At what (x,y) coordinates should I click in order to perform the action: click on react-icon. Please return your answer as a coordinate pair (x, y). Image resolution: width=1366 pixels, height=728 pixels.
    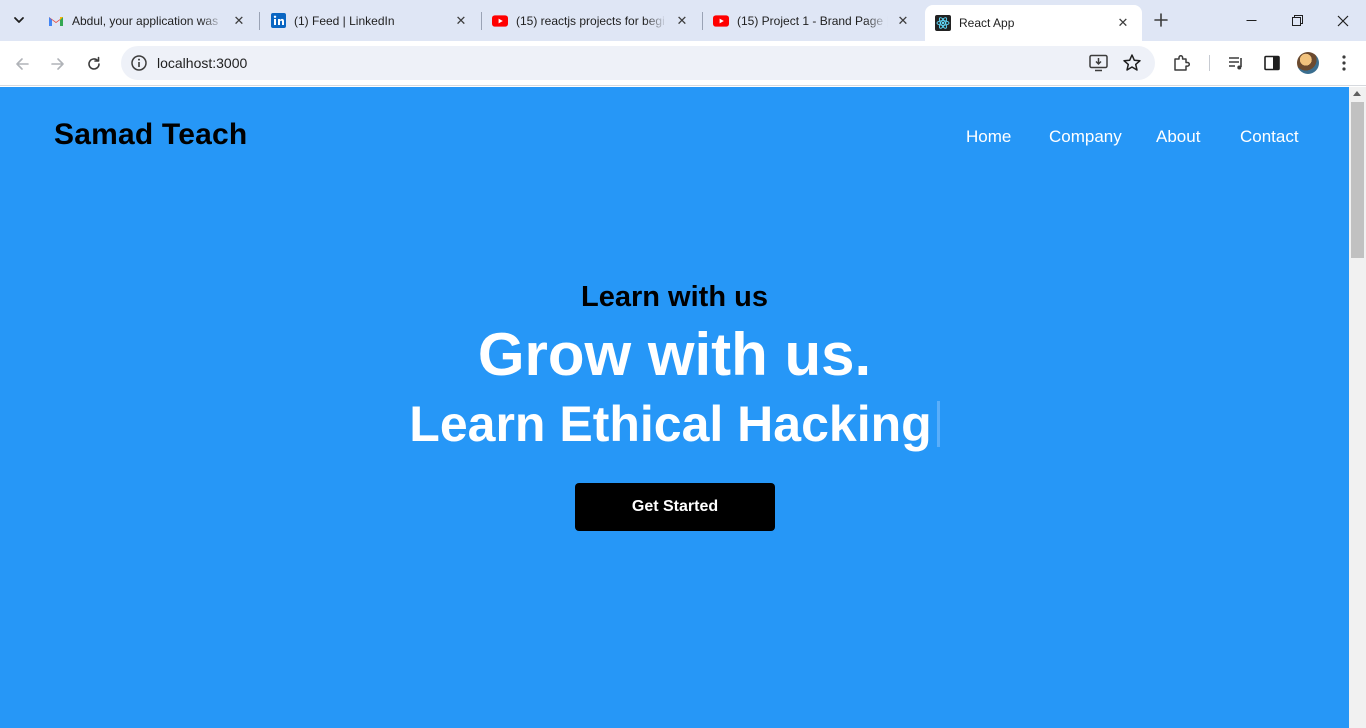
    Looking at the image, I should click on (943, 23).